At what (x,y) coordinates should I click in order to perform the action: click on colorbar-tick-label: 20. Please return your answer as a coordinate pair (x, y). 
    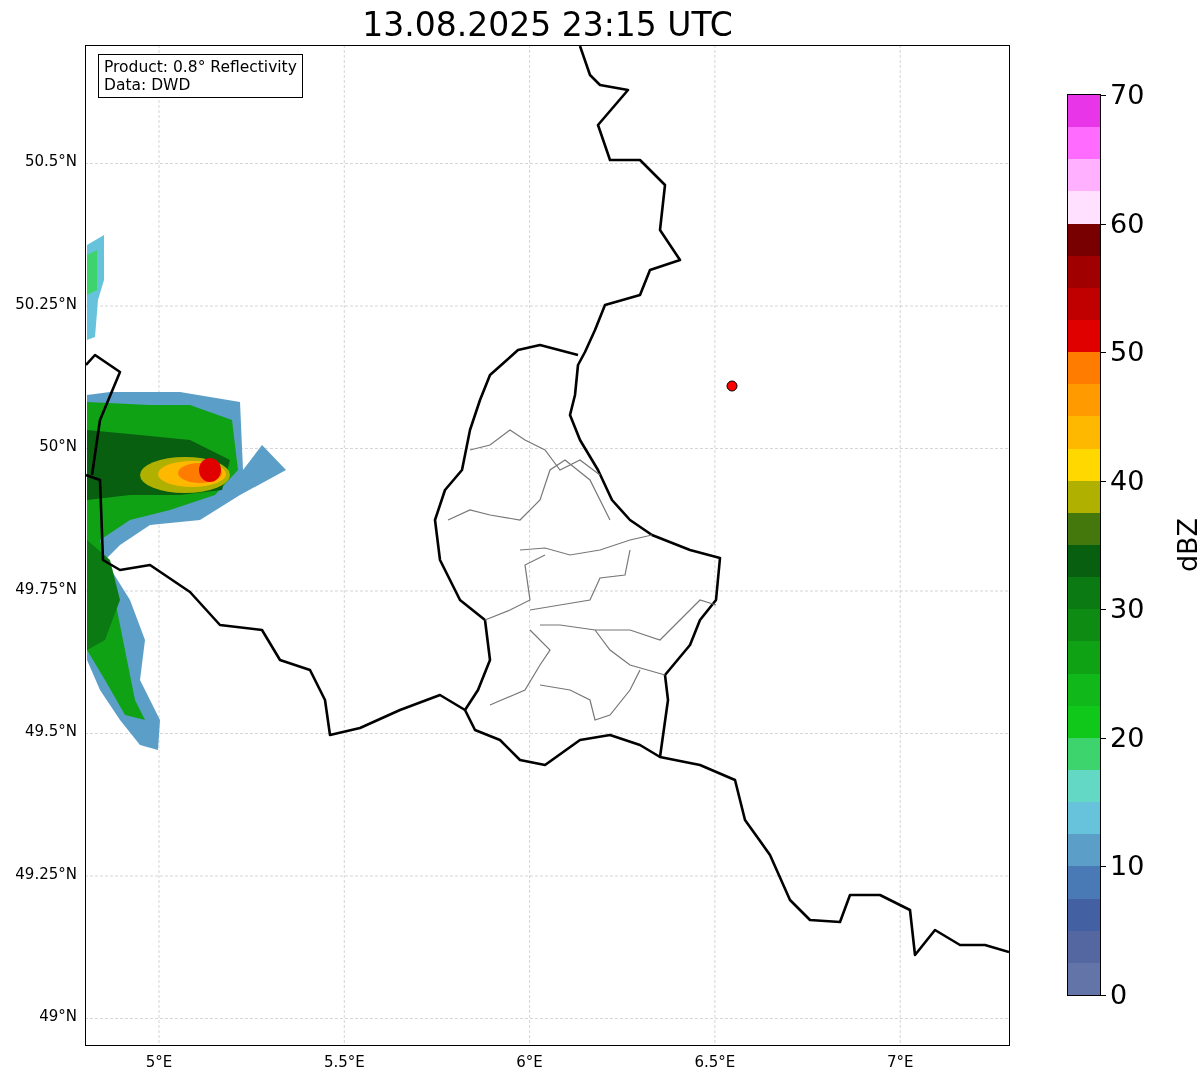
    Looking at the image, I should click on (1127, 737).